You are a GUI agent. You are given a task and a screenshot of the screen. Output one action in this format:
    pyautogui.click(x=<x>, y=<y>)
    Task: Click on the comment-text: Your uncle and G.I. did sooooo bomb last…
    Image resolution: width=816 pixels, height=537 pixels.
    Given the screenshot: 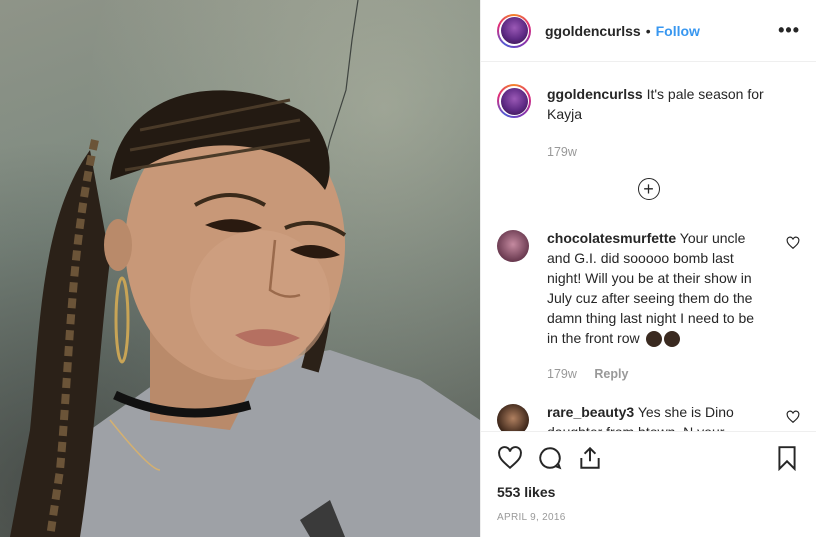 What is the action you would take?
    pyautogui.click(x=651, y=288)
    